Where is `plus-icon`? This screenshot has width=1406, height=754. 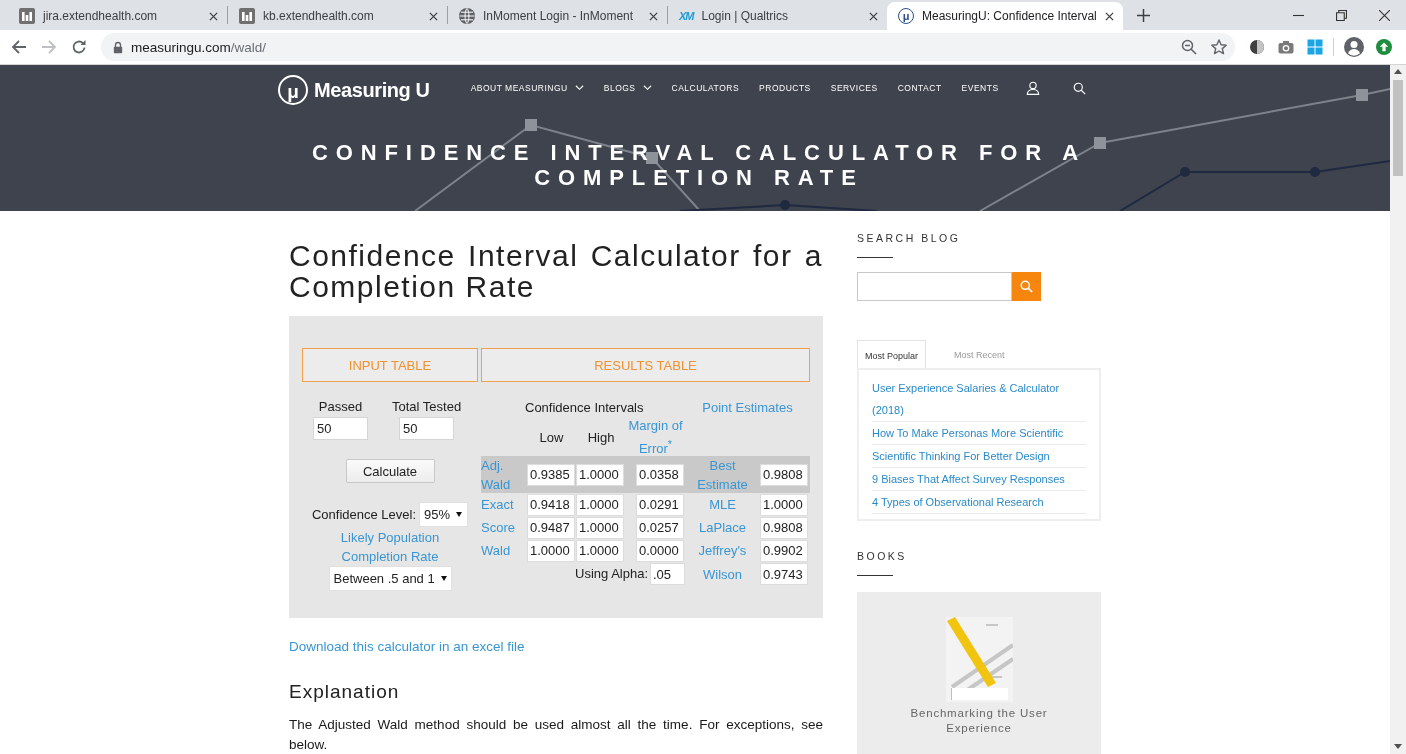 plus-icon is located at coordinates (1143, 15).